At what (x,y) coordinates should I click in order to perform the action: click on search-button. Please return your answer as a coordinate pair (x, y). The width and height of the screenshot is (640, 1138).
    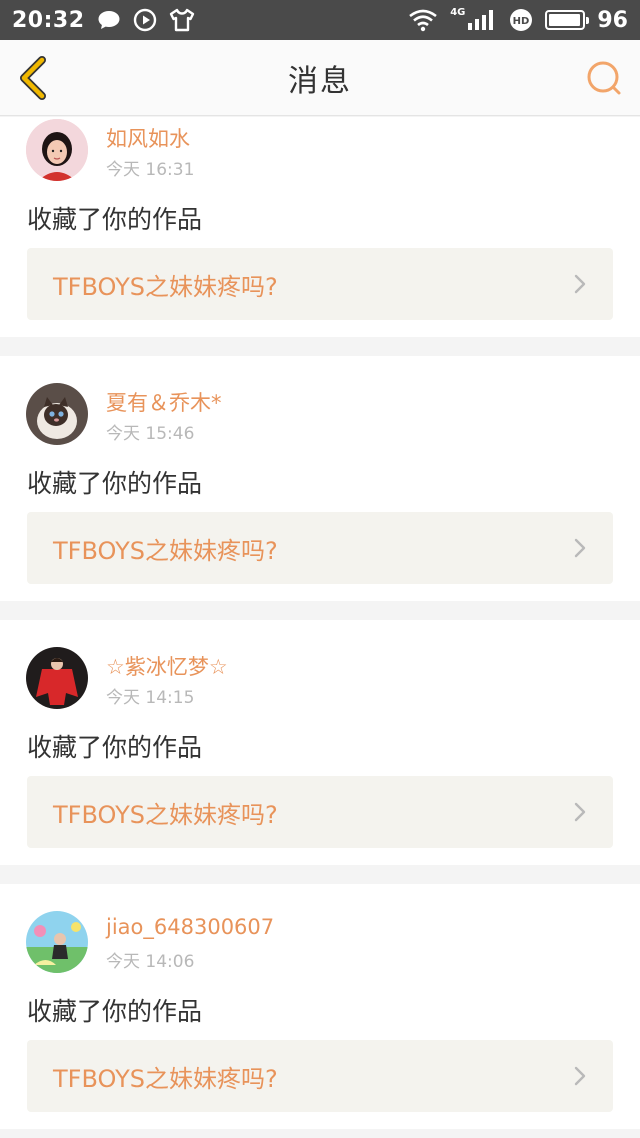
    Looking at the image, I should click on (604, 78).